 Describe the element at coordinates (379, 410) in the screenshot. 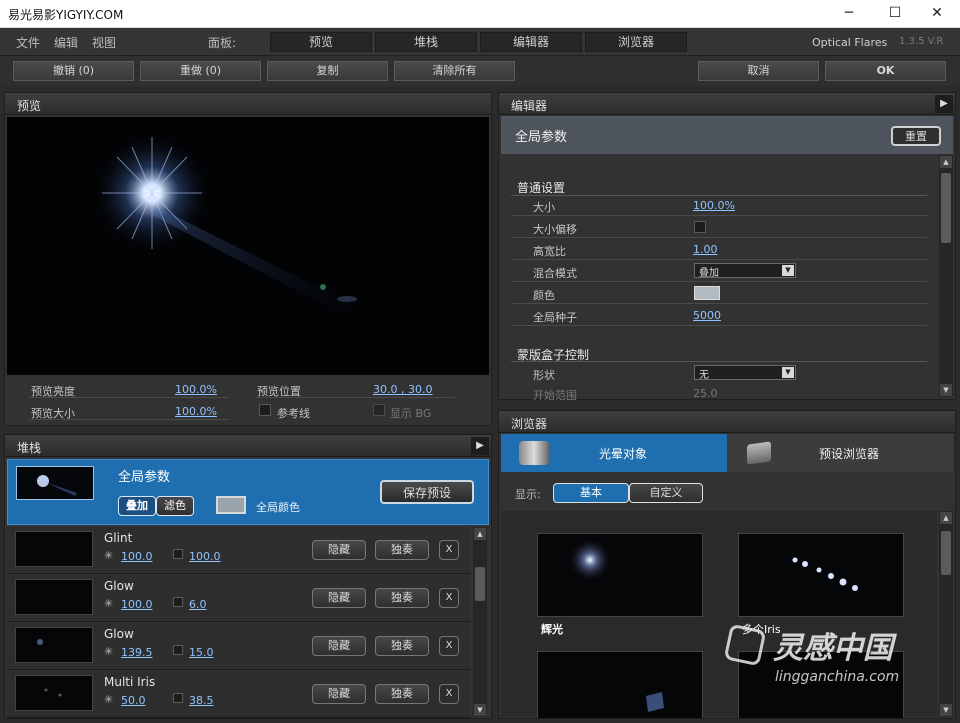

I see `show-bg-checkbox` at that location.